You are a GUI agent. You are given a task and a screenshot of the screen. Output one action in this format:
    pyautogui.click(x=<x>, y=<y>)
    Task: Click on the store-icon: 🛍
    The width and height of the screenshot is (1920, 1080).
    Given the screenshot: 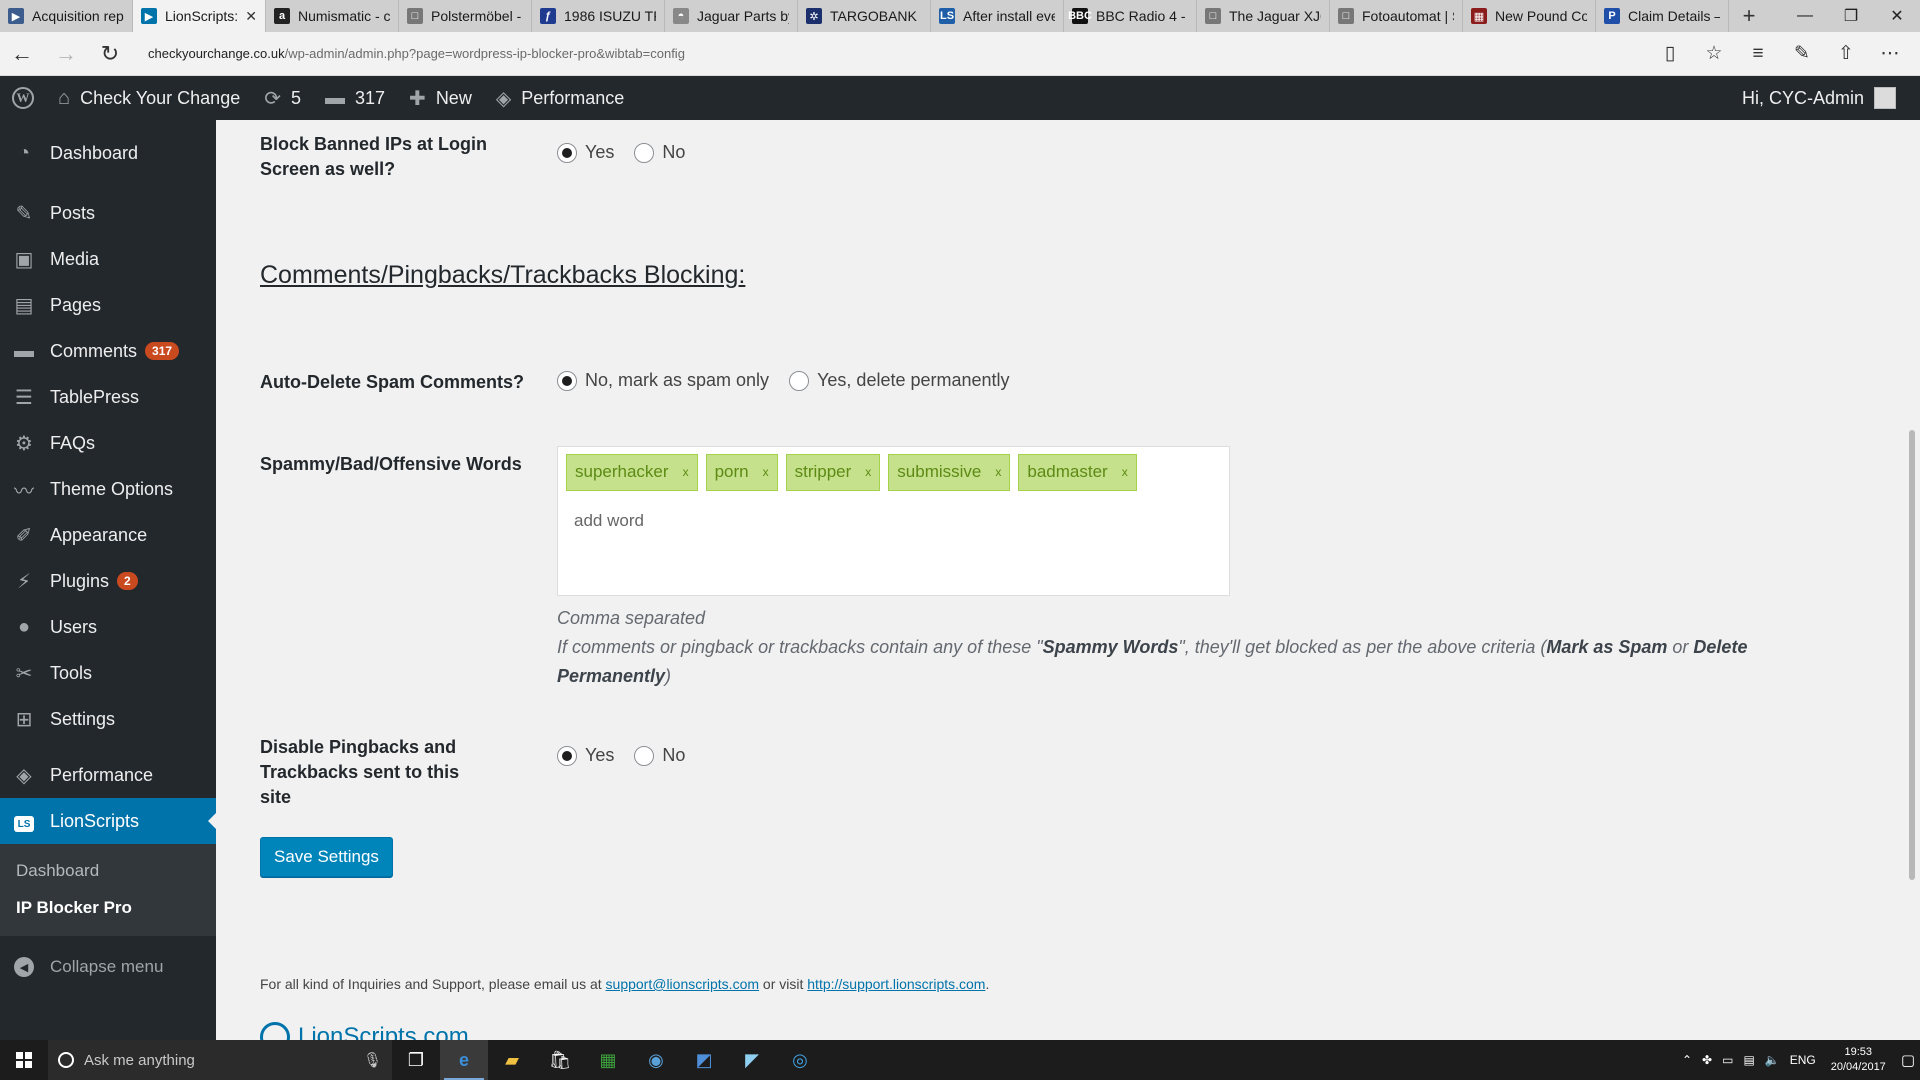 What is the action you would take?
    pyautogui.click(x=560, y=1060)
    